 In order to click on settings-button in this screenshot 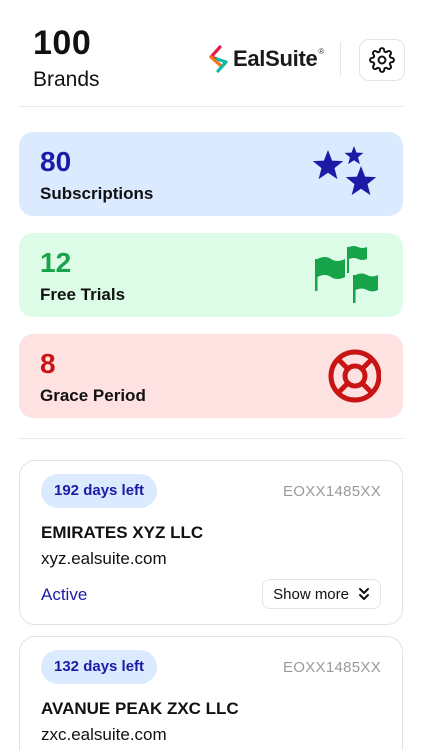, I will do `click(382, 60)`.